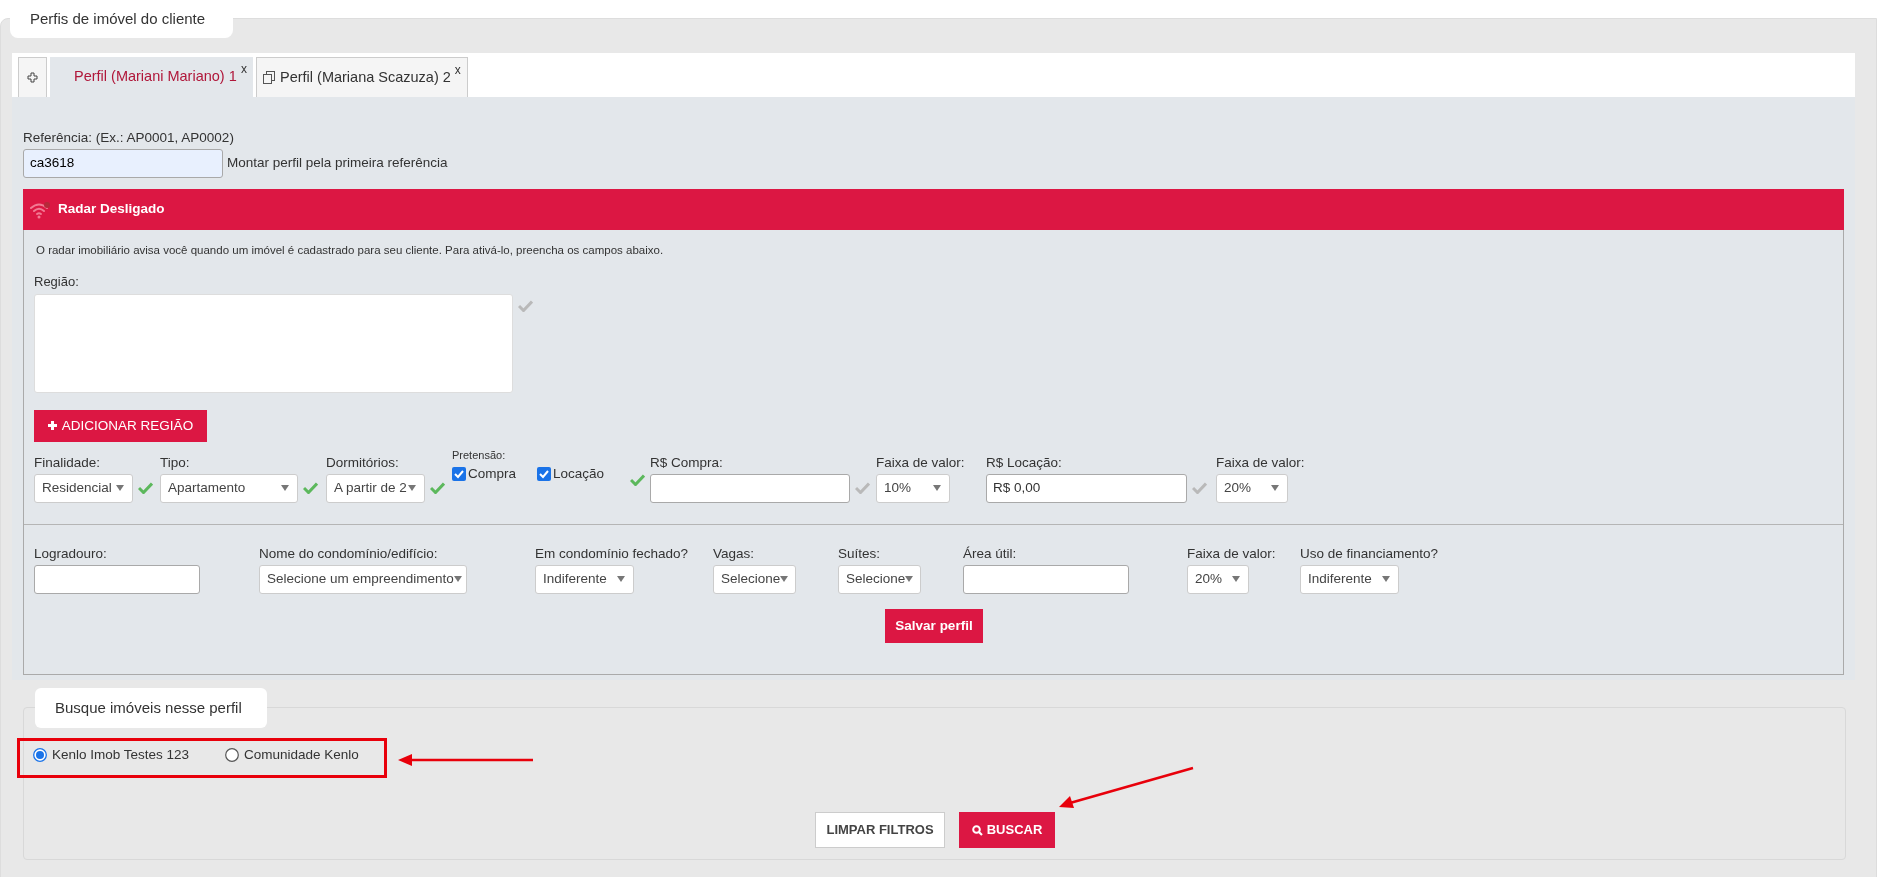 The height and width of the screenshot is (877, 1887). Describe the element at coordinates (687, 462) in the screenshot. I see `field-label: R$ Compra:` at that location.